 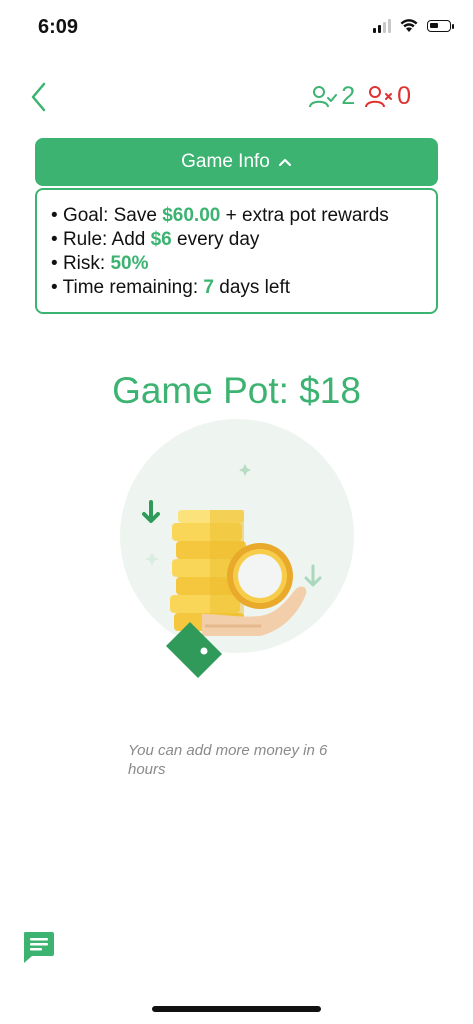 I want to click on players-out-count: 0, so click(x=404, y=96).